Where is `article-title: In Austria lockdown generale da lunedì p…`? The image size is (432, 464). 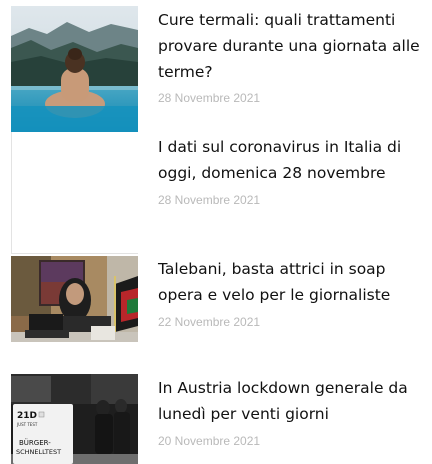
article-title: In Austria lockdown generale da lunedì p… is located at coordinates (289, 401).